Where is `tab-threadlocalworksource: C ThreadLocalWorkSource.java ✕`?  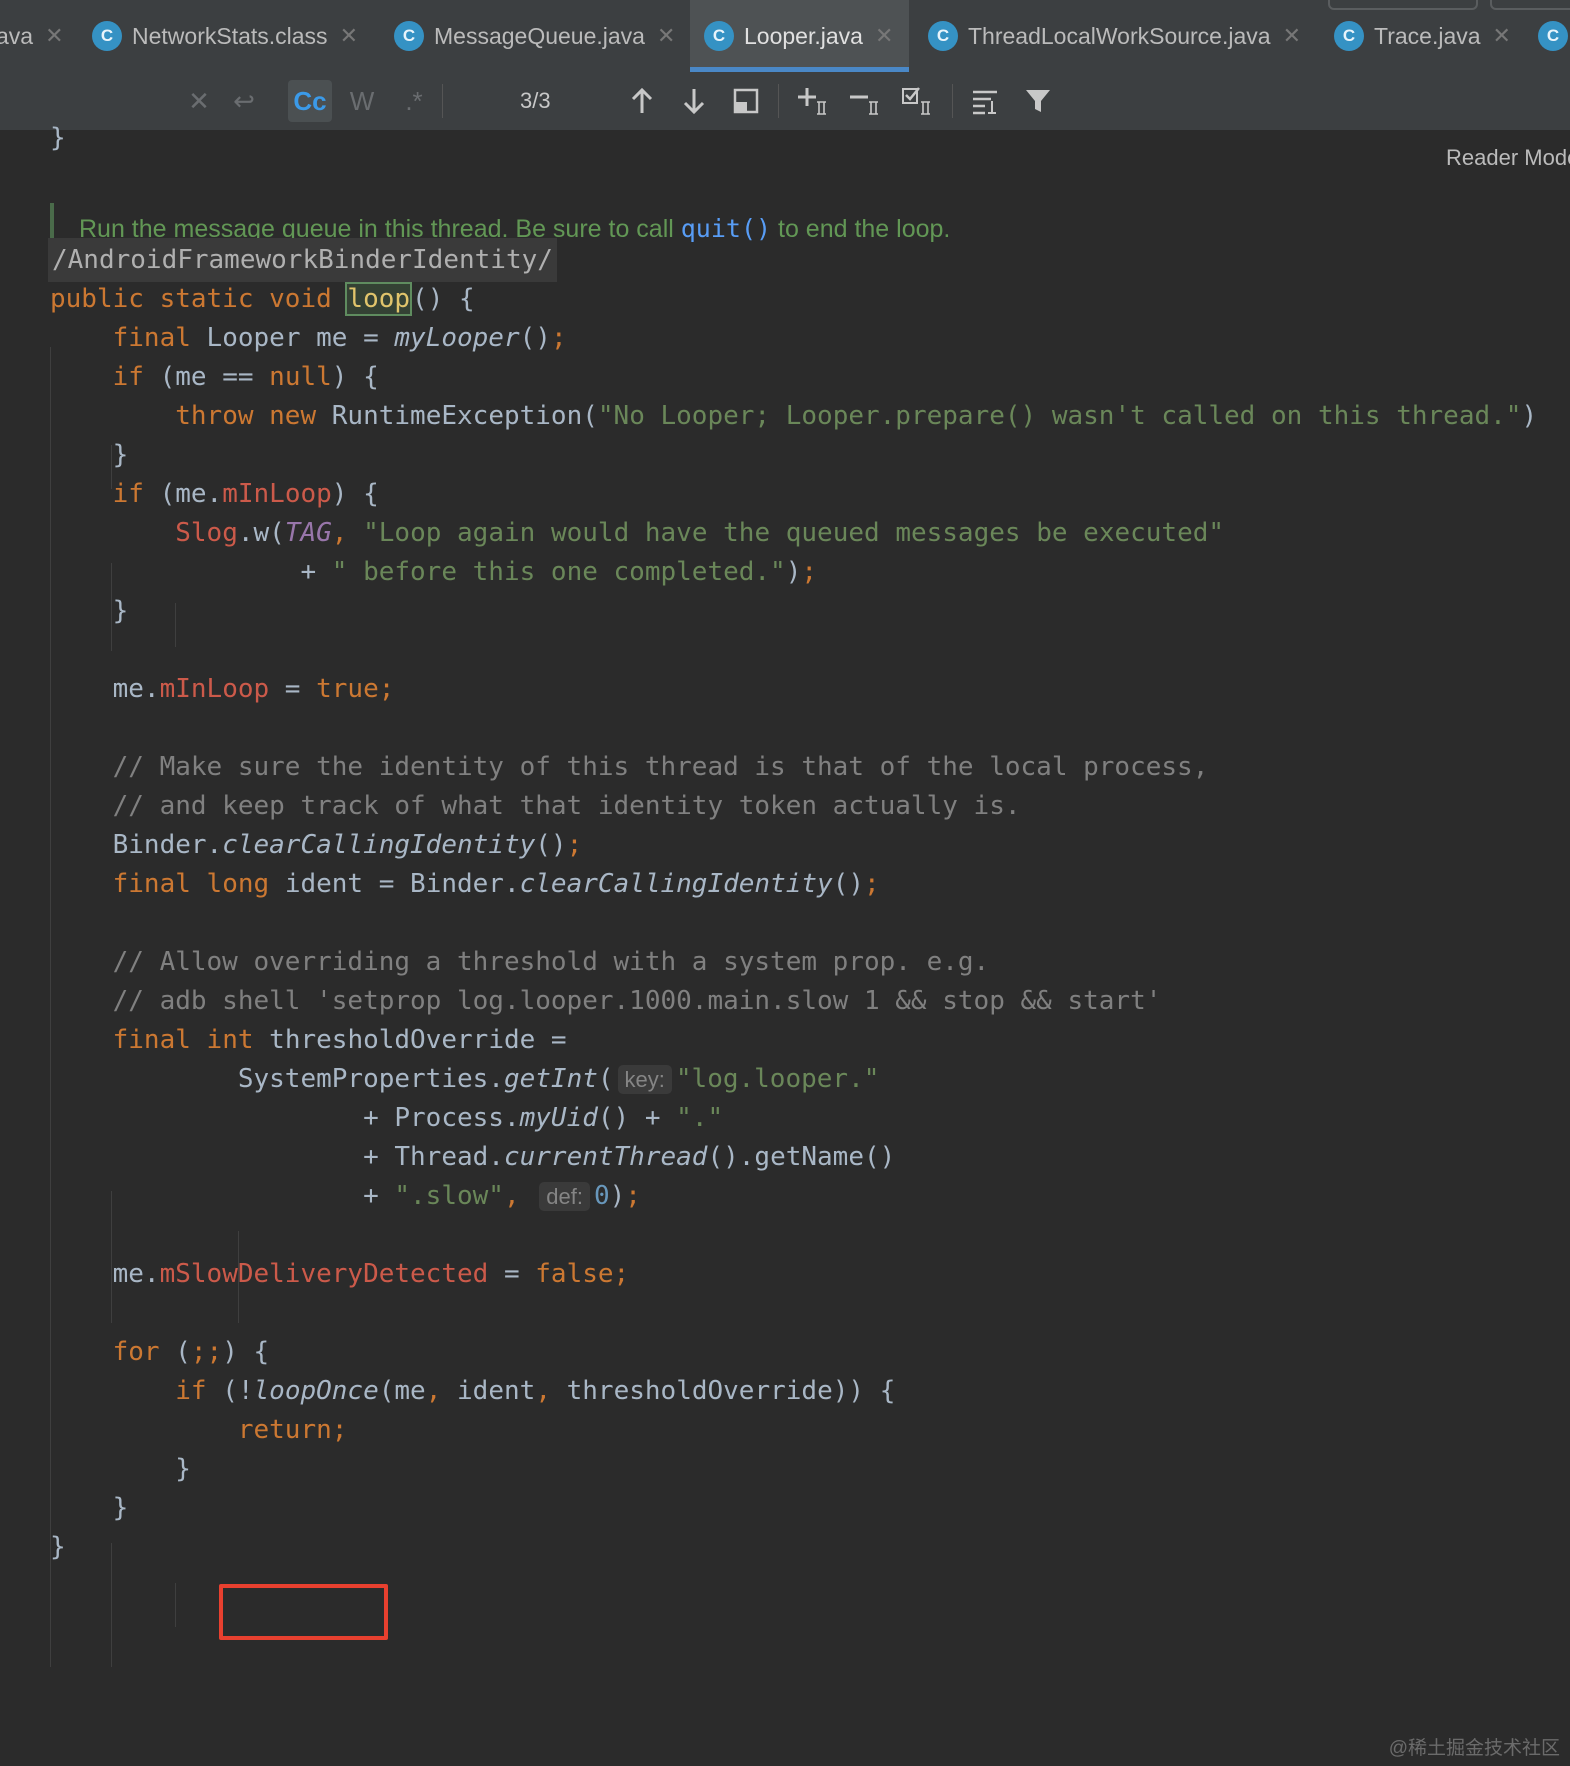
tab-threadlocalworksource: C ThreadLocalWorkSource.java ✕ is located at coordinates (1114, 36).